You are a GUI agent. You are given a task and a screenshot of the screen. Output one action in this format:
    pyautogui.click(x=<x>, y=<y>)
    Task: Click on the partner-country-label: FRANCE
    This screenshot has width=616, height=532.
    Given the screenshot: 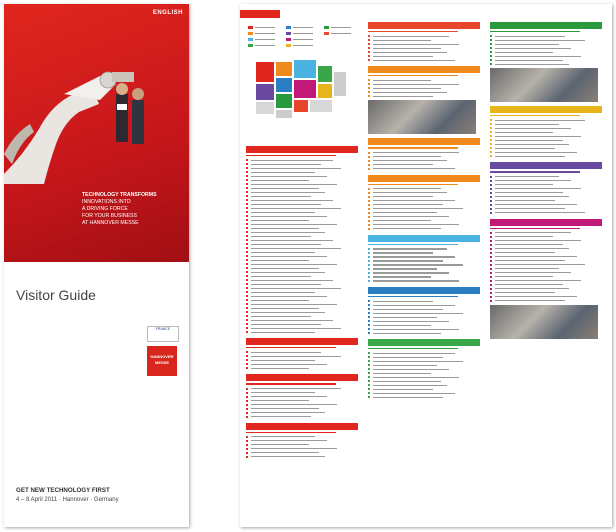 What is the action you would take?
    pyautogui.click(x=163, y=329)
    